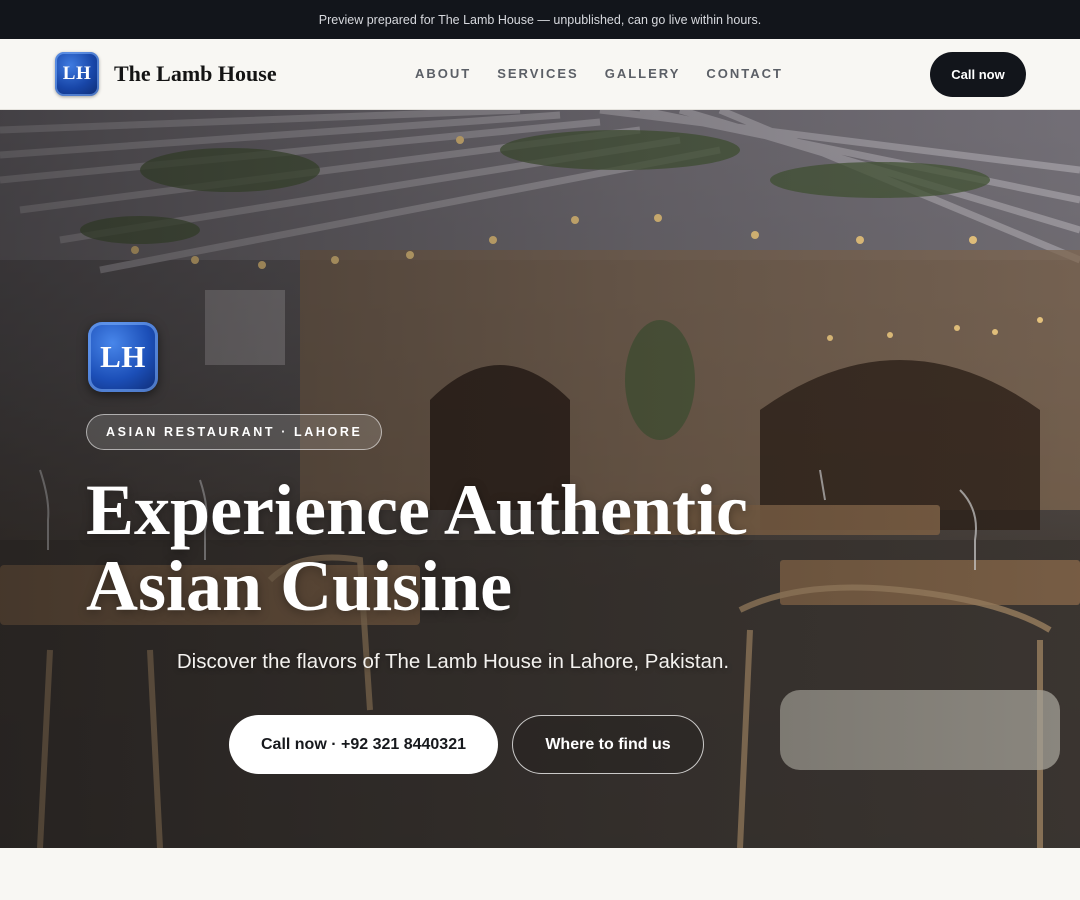 Image resolution: width=1080 pixels, height=900 pixels. Describe the element at coordinates (599, 73) in the screenshot. I see `main-nav: ABOUT SERVICES GALLERY CONTACT` at that location.